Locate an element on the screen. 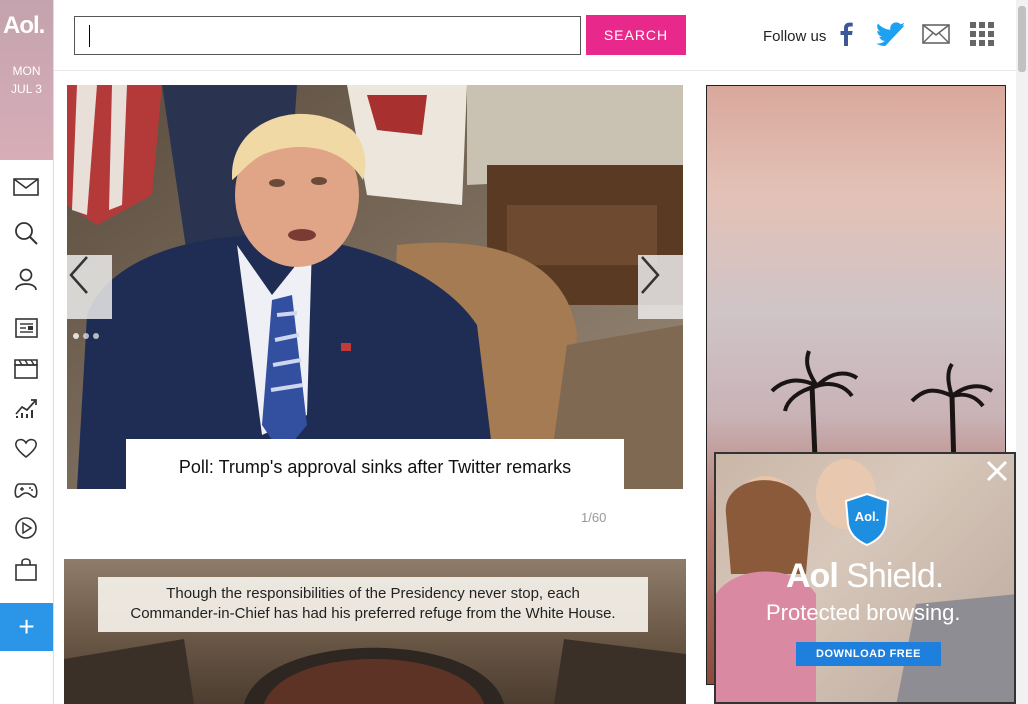 The image size is (1028, 704). search-input is located at coordinates (327, 35).